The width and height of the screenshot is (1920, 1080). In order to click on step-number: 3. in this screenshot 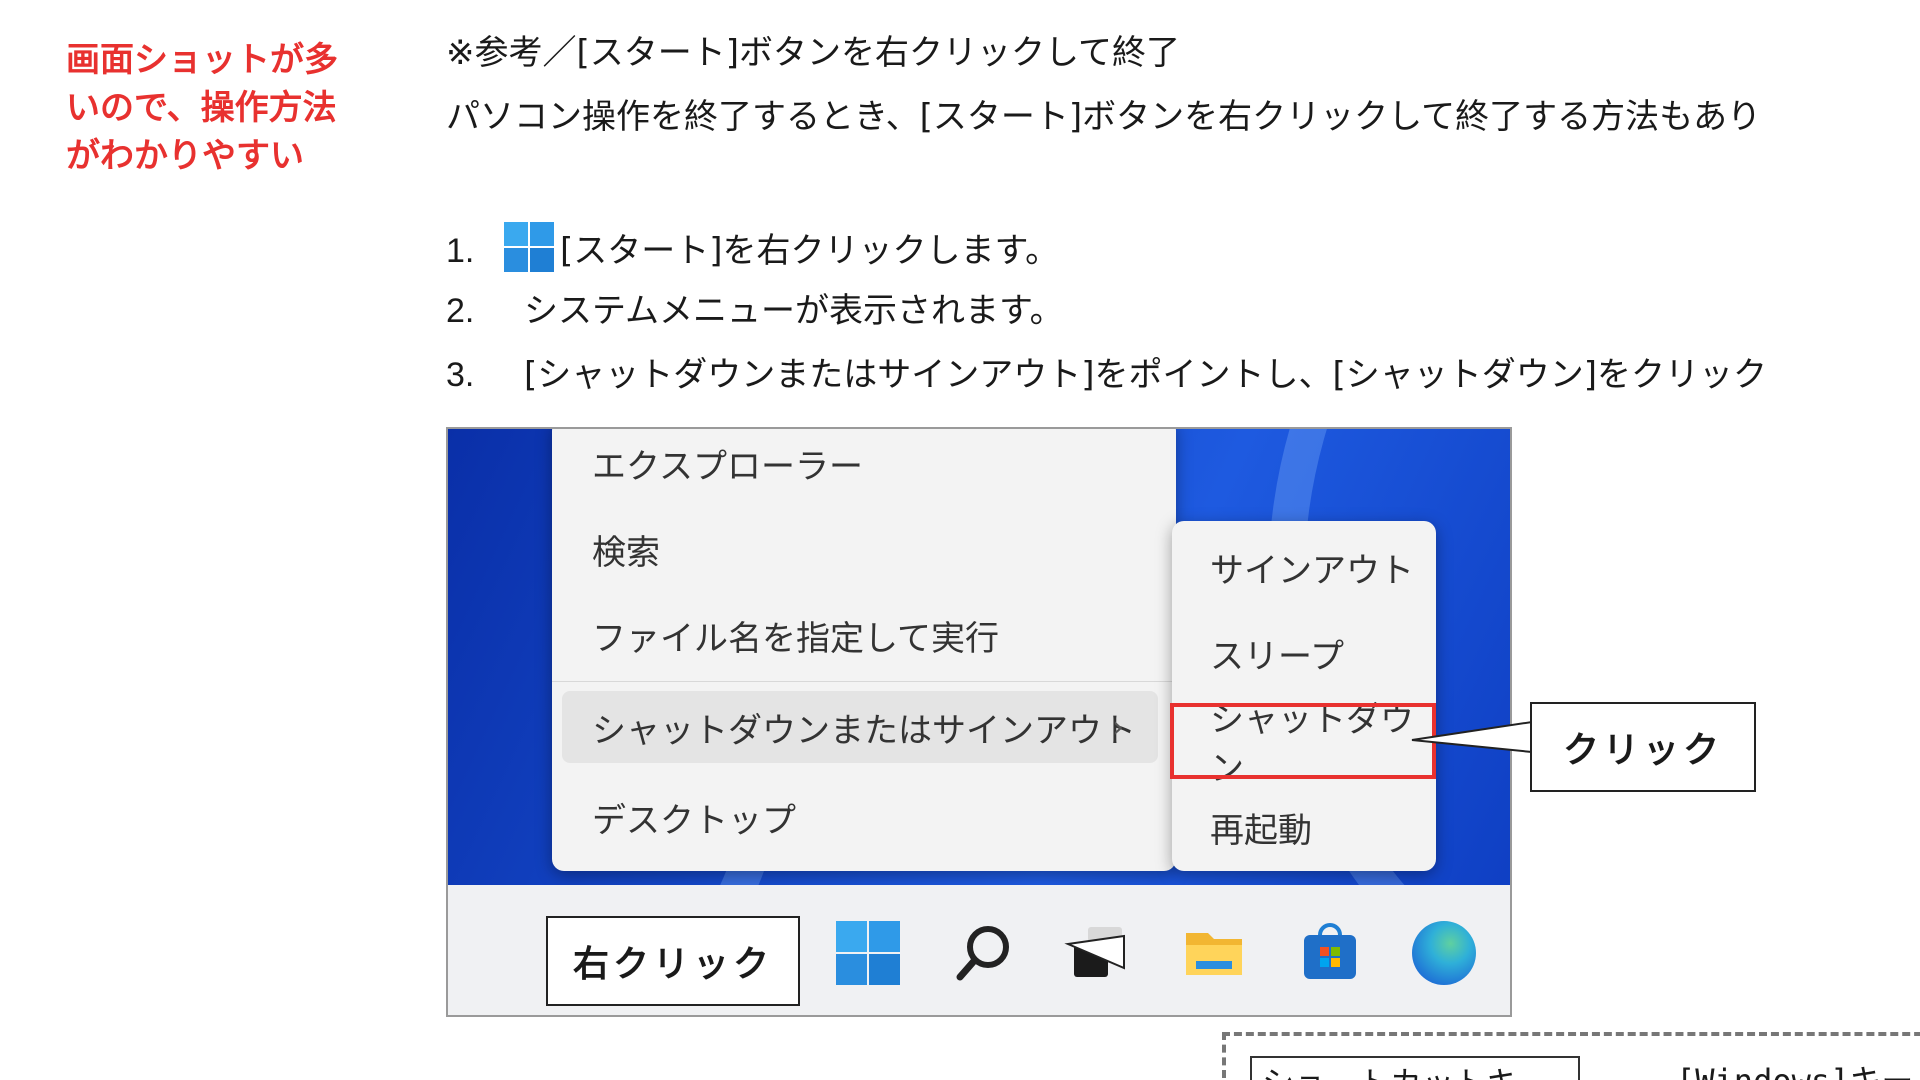, I will do `click(460, 375)`.